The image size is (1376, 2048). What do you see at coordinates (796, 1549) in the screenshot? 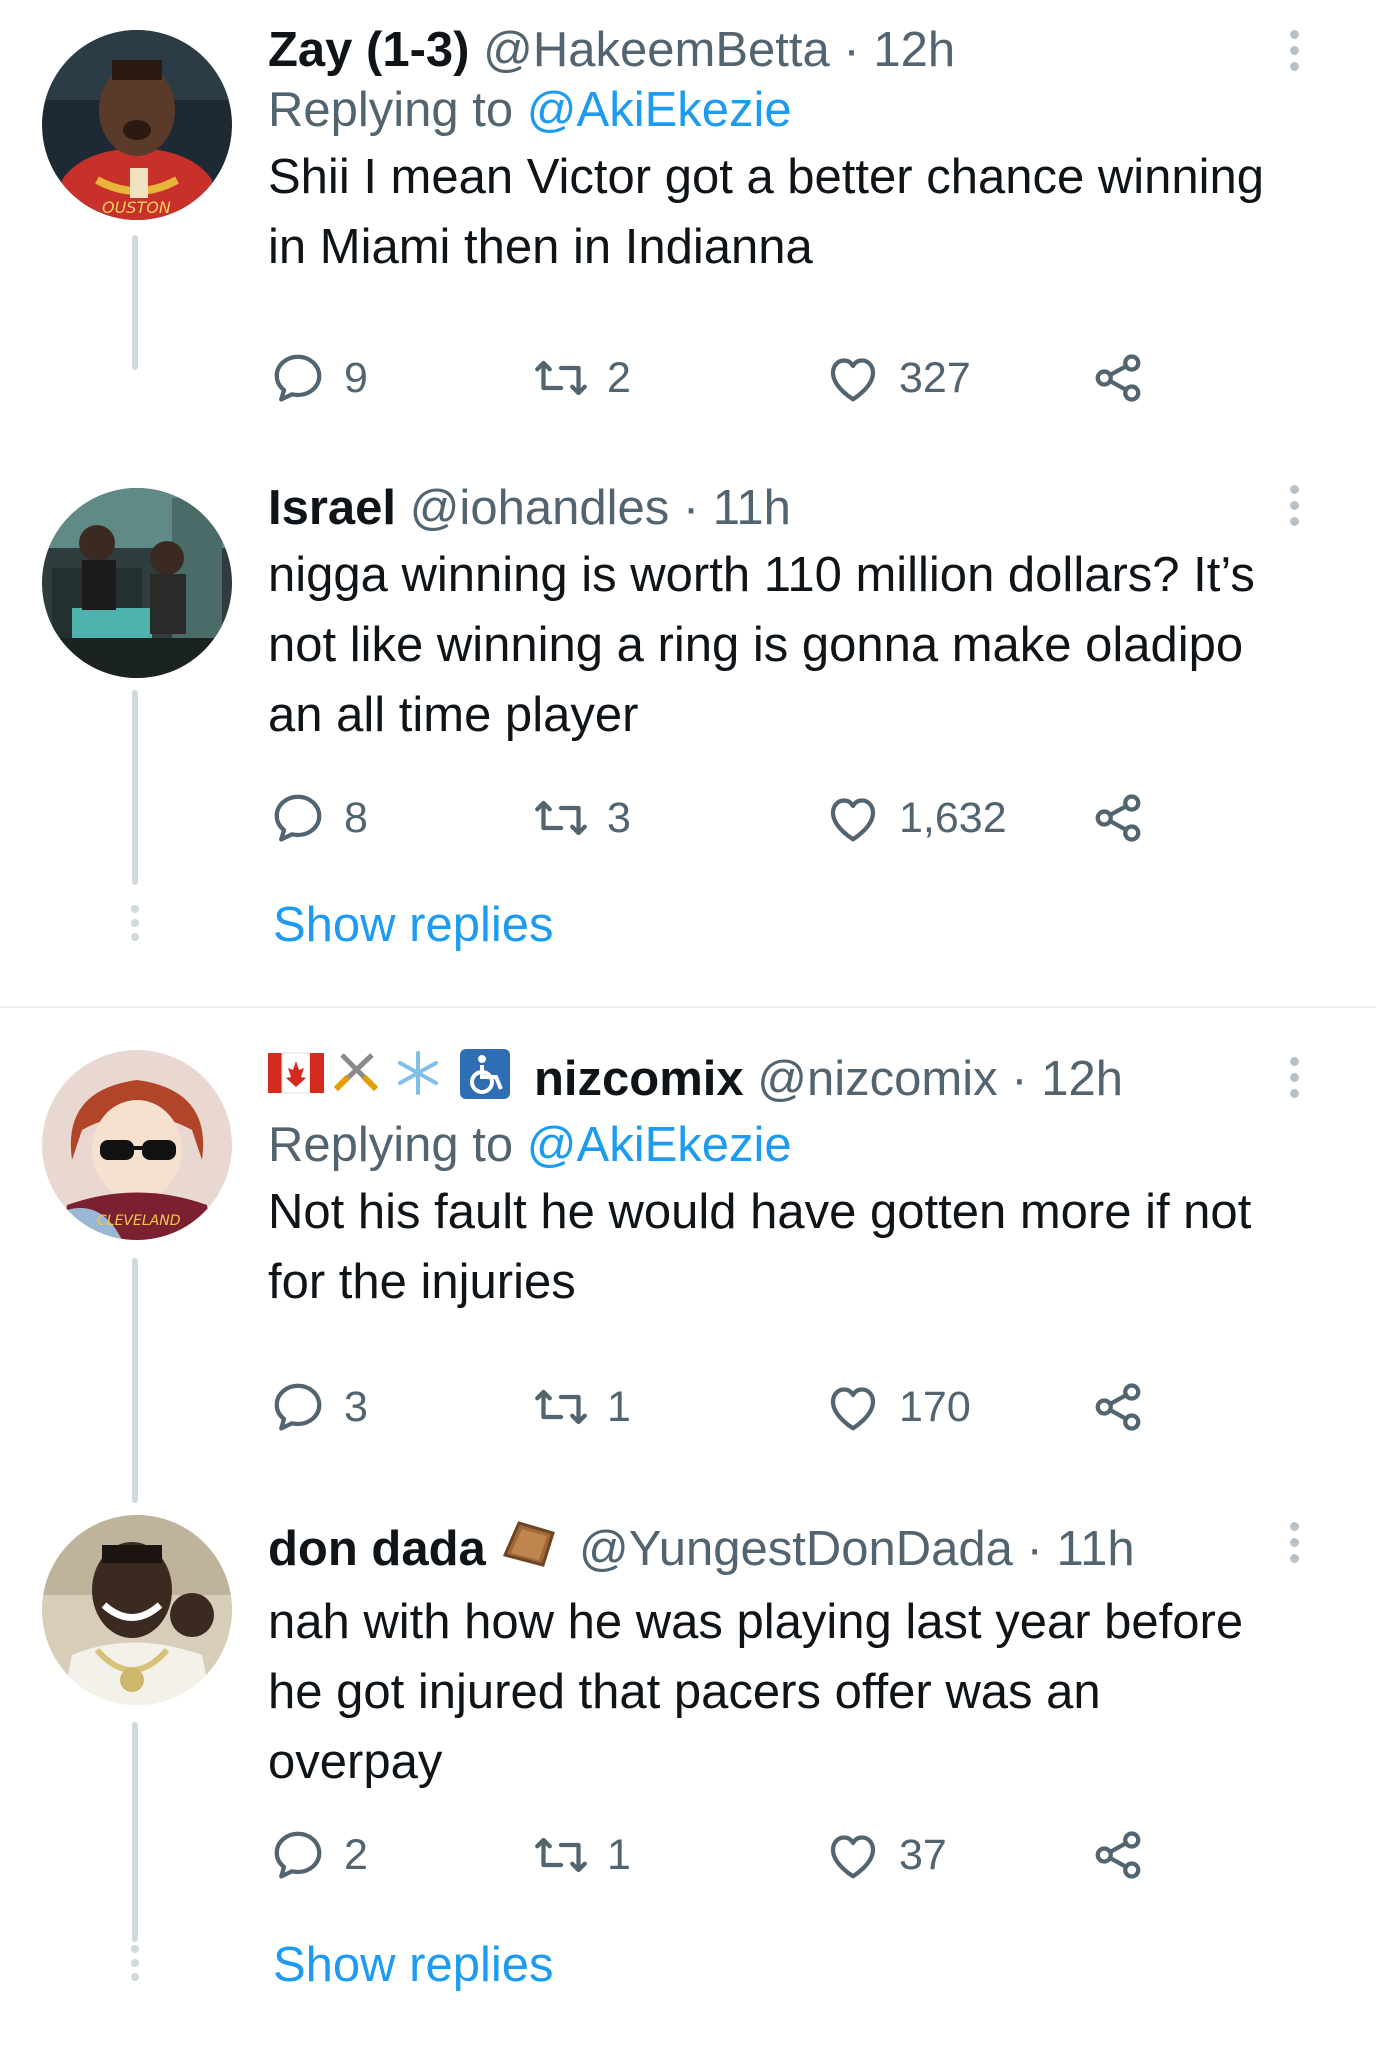
I see `user-handle: @YungestDonDada` at bounding box center [796, 1549].